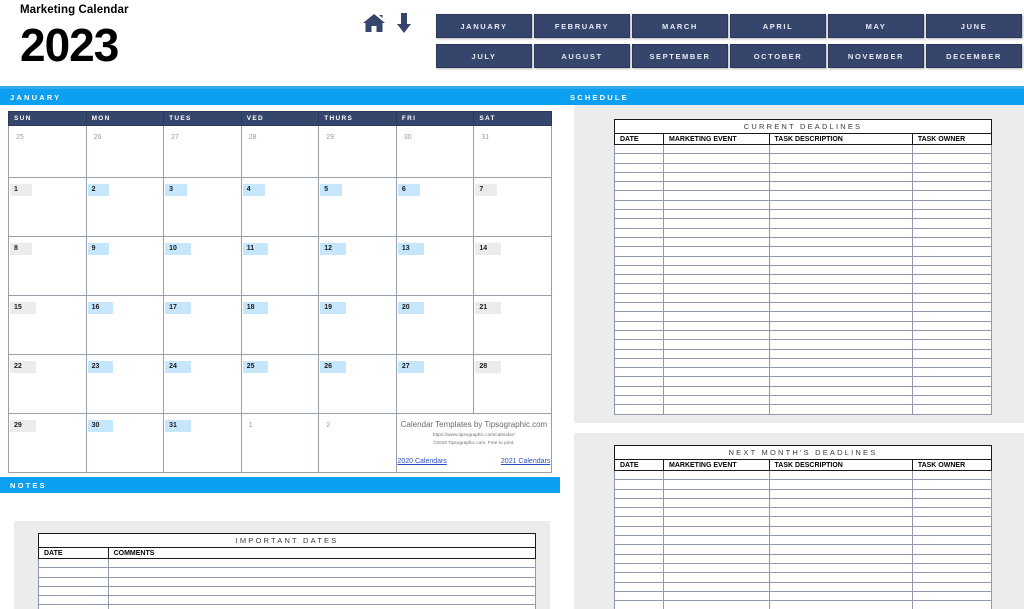 The width and height of the screenshot is (1024, 609). I want to click on calendar-day-cell: 16, so click(125, 325).